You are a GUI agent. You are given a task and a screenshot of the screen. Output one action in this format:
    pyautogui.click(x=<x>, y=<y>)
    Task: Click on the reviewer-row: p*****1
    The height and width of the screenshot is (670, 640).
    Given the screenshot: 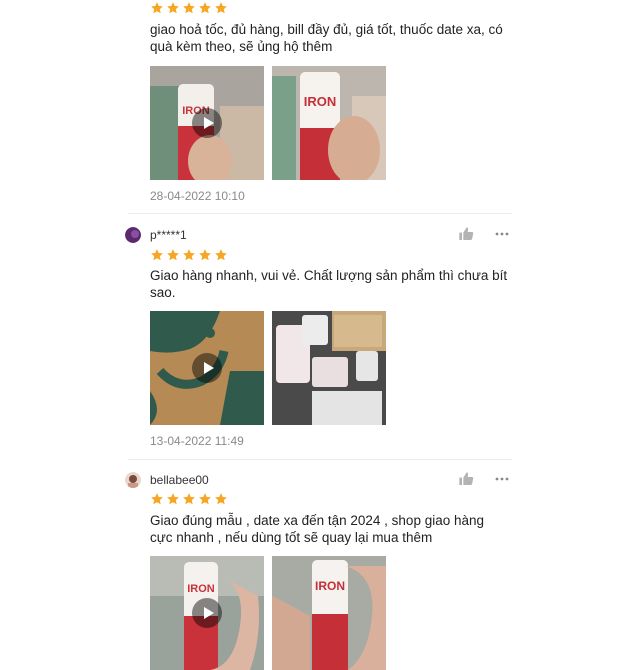 What is the action you would take?
    pyautogui.click(x=318, y=235)
    